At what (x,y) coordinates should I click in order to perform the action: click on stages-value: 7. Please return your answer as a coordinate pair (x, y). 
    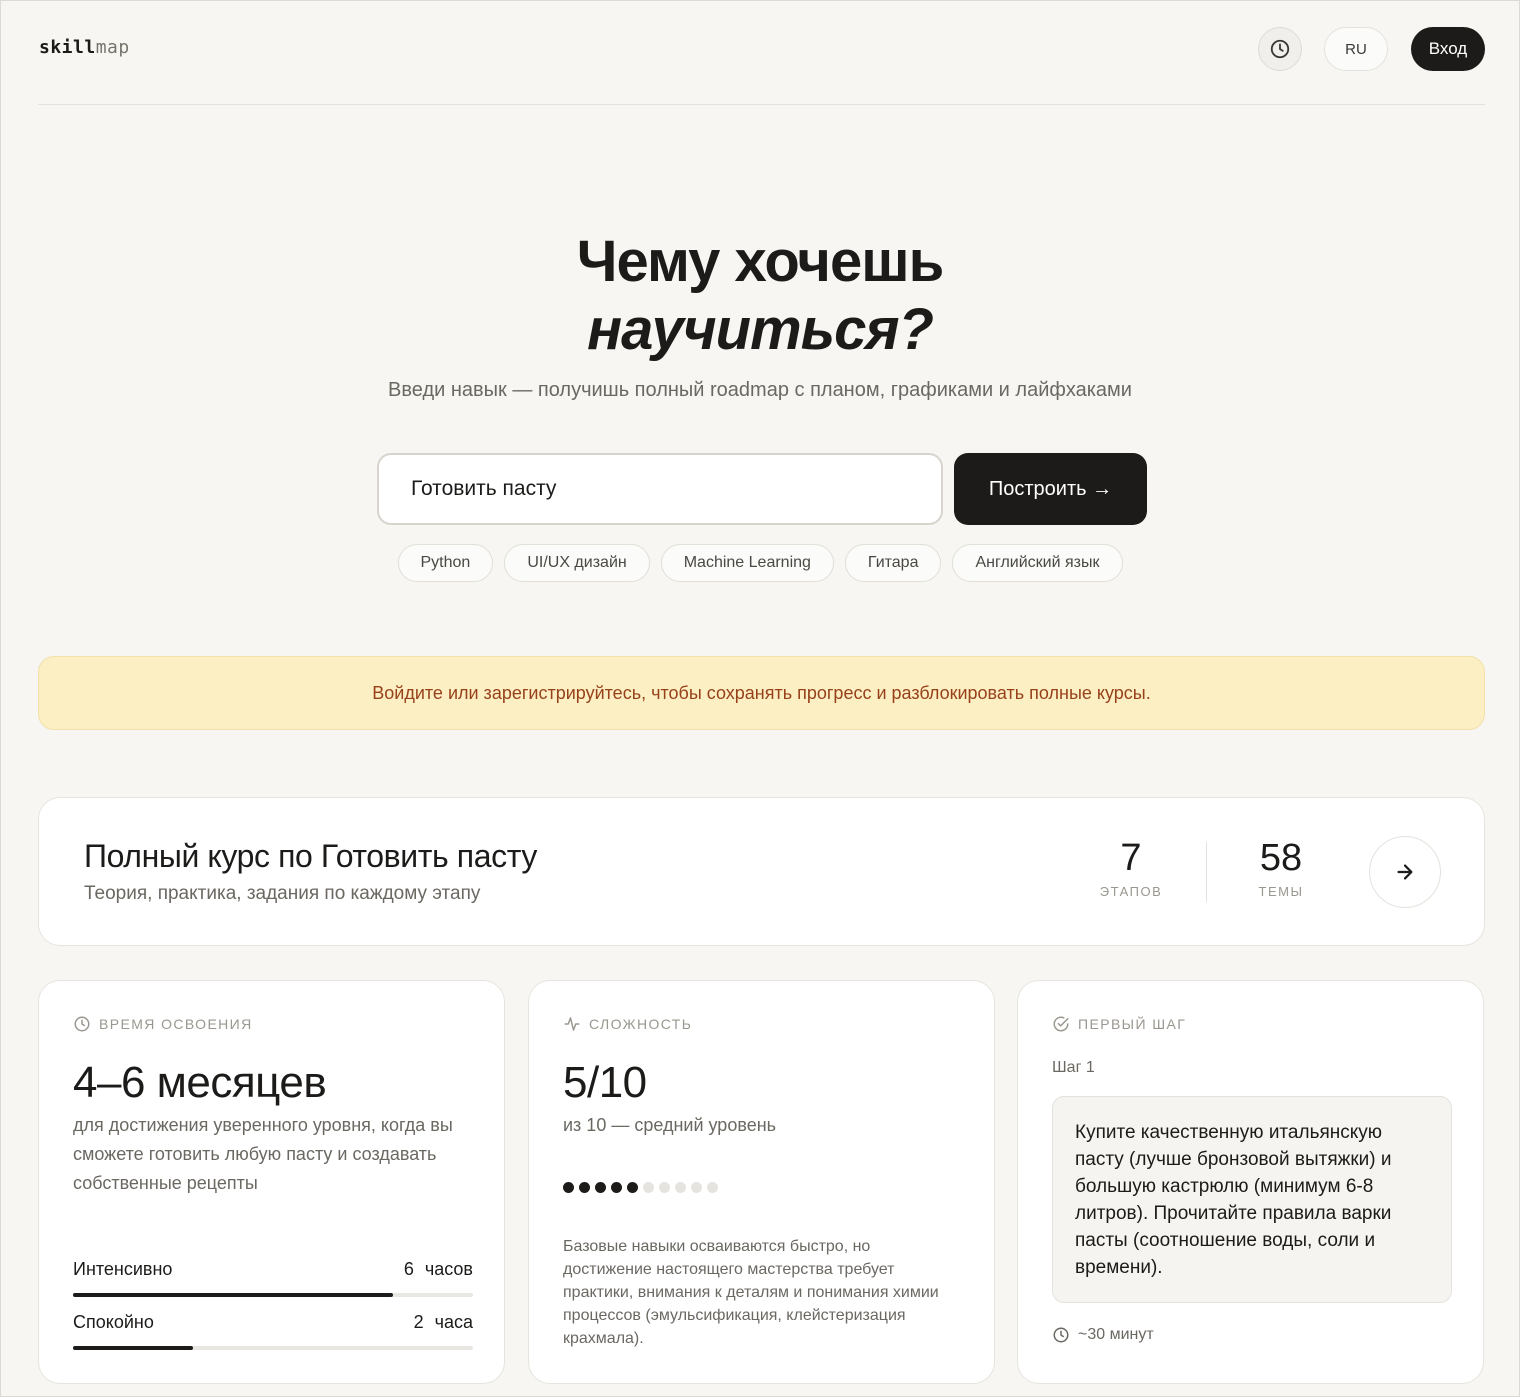
    Looking at the image, I should click on (1131, 858).